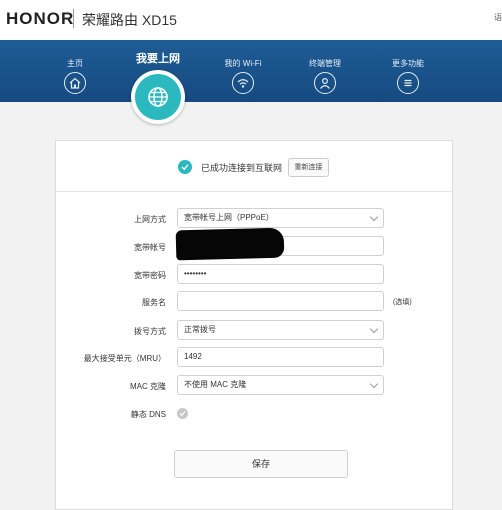  Describe the element at coordinates (280, 357) in the screenshot. I see `mru-input: 1492` at that location.